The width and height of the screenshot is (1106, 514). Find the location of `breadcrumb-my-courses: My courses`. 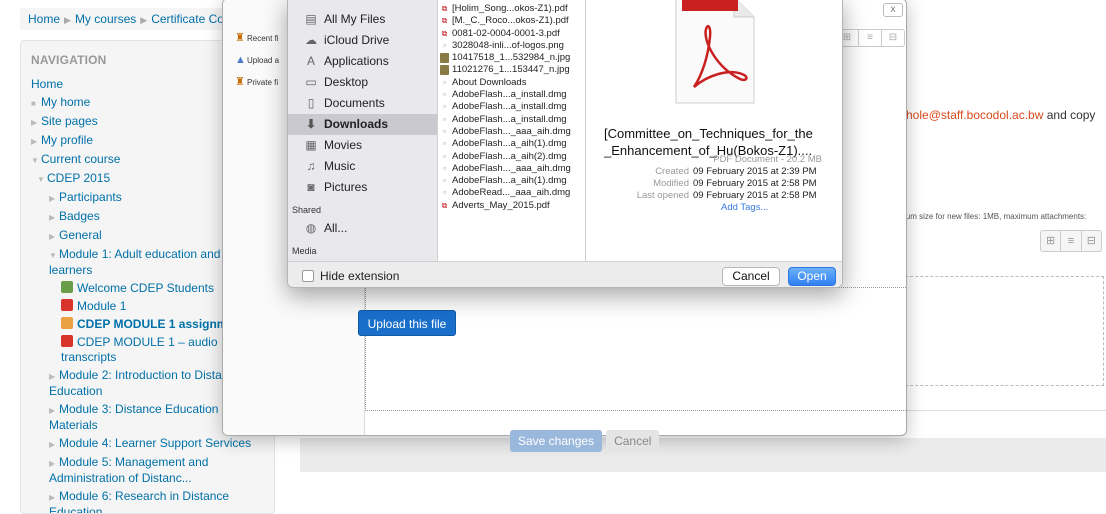

breadcrumb-my-courses: My courses is located at coordinates (105, 19).